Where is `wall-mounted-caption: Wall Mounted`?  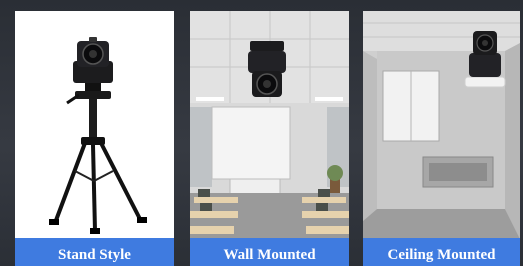
wall-mounted-caption: Wall Mounted is located at coordinates (269, 252).